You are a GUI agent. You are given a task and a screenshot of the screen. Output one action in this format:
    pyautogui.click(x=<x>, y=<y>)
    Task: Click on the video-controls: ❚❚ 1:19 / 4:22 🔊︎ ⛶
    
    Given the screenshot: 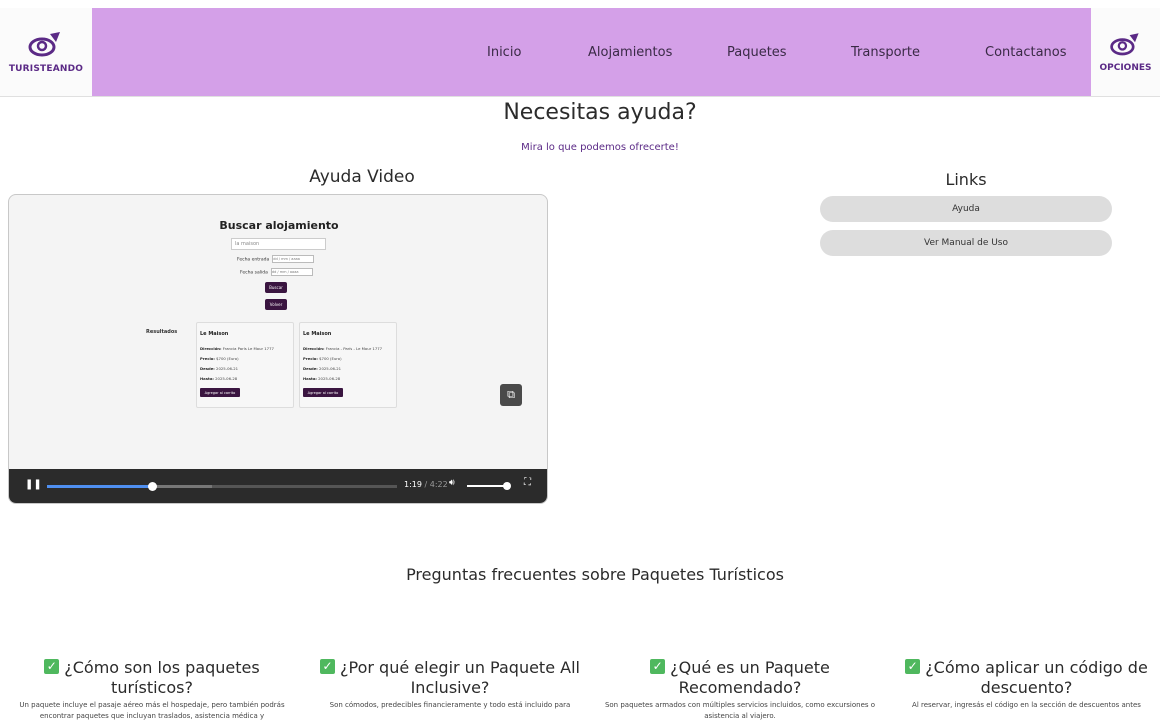 What is the action you would take?
    pyautogui.click(x=278, y=486)
    